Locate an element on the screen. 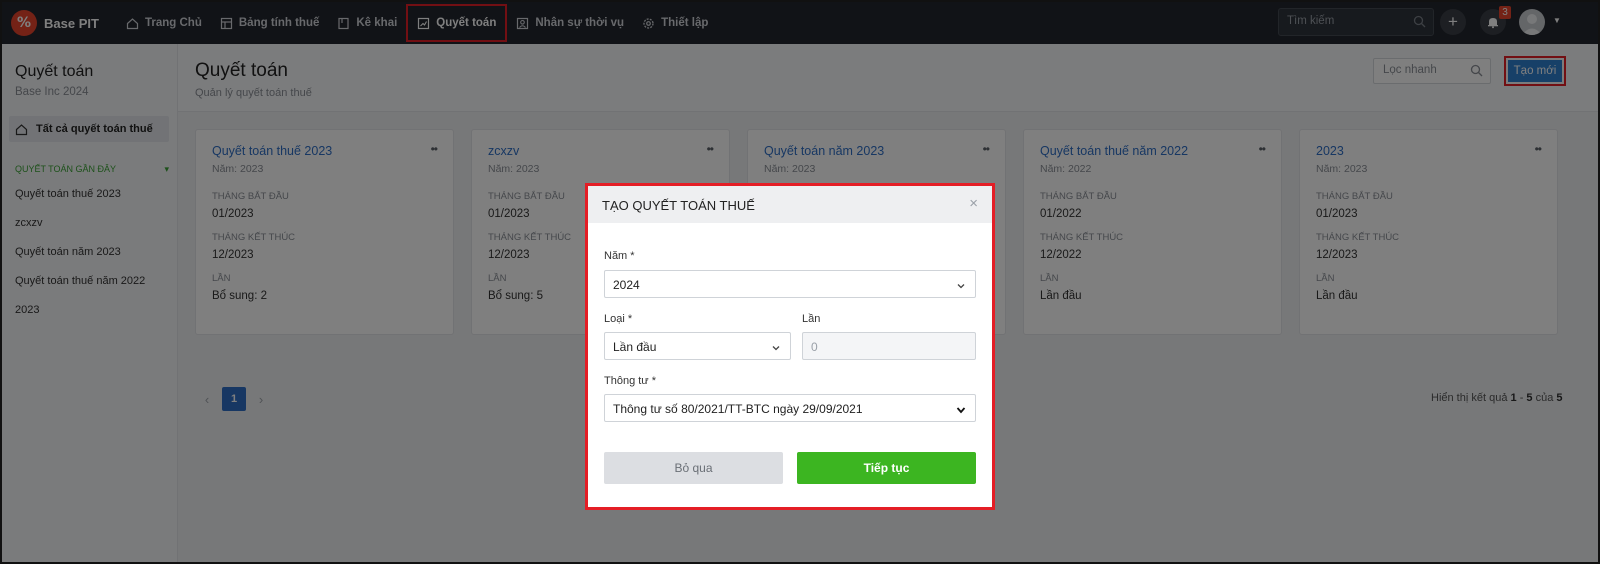  year-label: Năm * is located at coordinates (619, 256).